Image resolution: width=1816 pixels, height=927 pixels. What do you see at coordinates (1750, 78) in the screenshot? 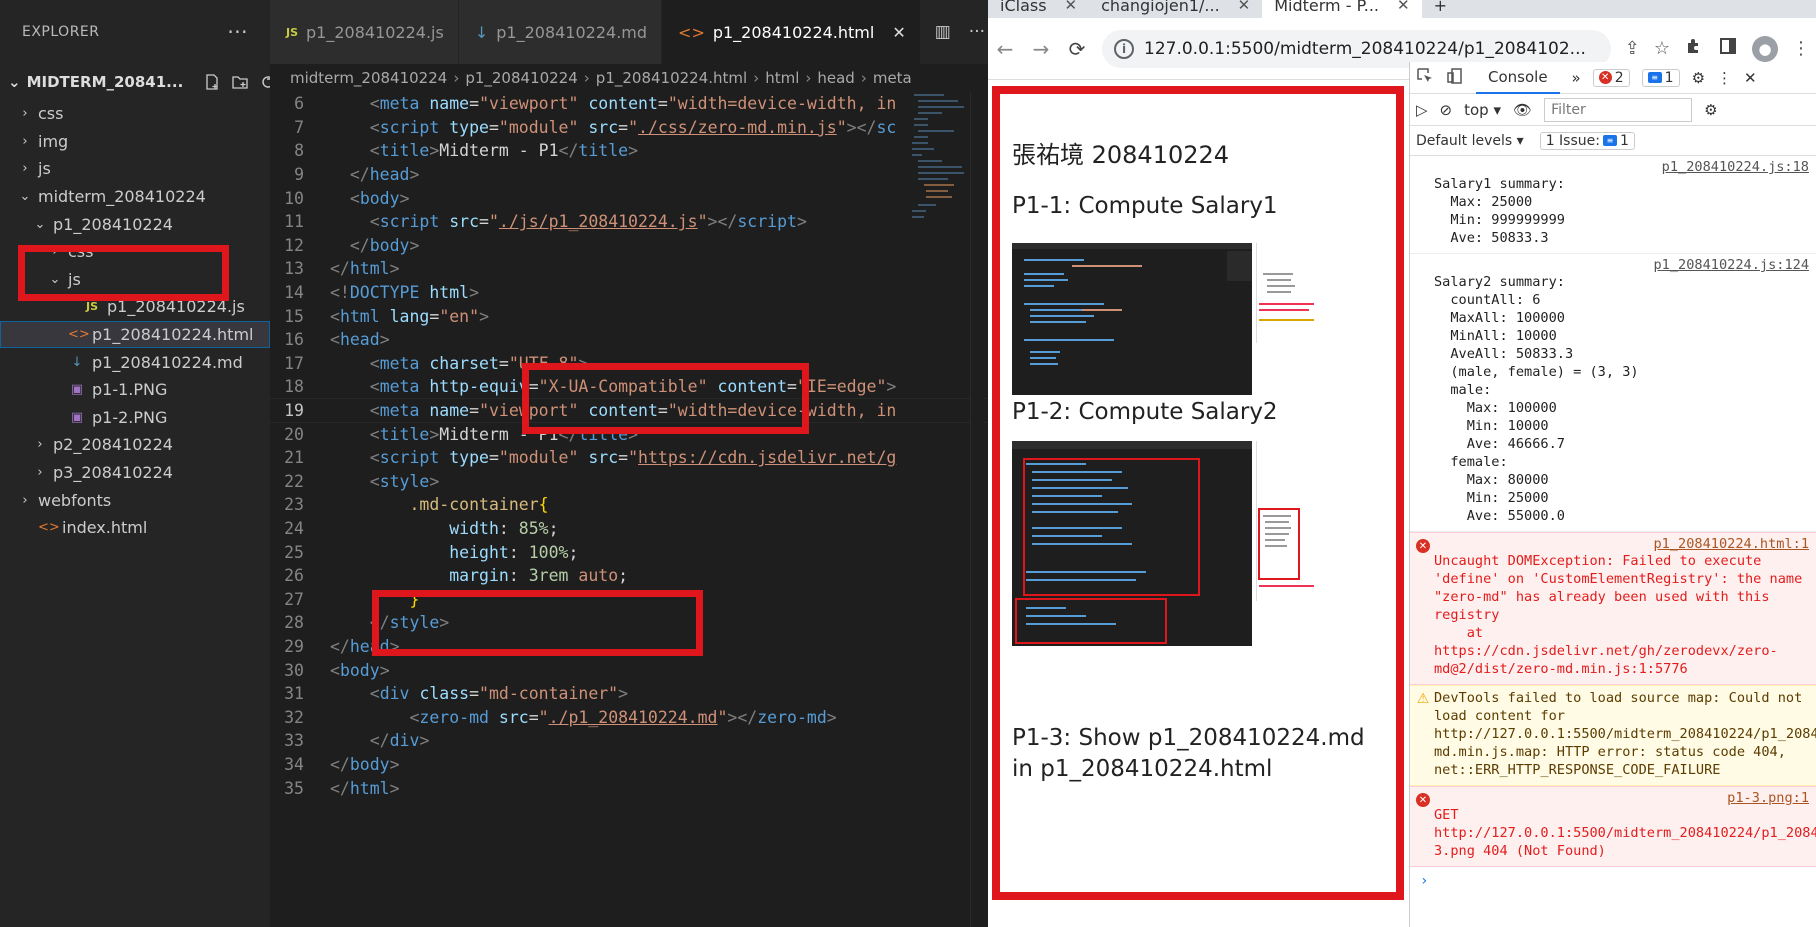
I see `close-devtools-icon: ✕` at bounding box center [1750, 78].